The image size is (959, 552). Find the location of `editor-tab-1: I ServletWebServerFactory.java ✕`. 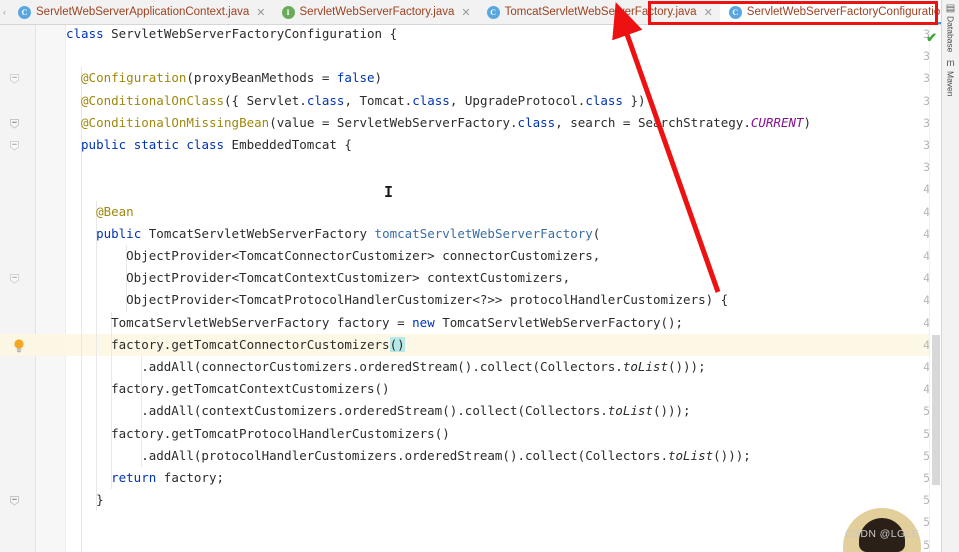

editor-tab-1: I ServletWebServerFactory.java ✕ is located at coordinates (375, 12).